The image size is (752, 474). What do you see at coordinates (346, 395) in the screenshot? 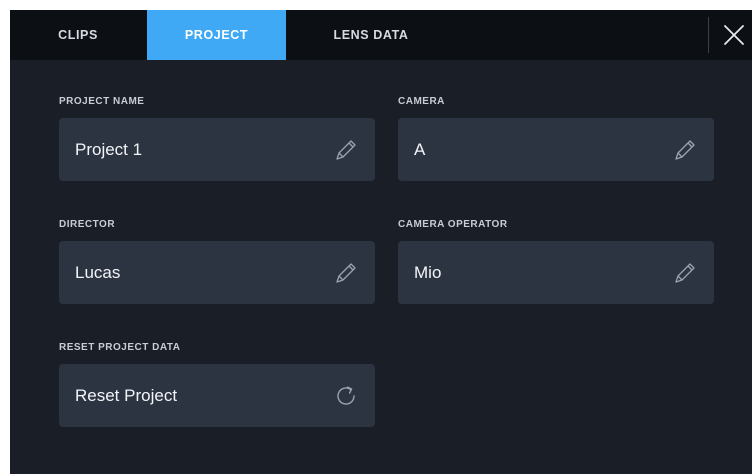
I see `reset-icon` at bounding box center [346, 395].